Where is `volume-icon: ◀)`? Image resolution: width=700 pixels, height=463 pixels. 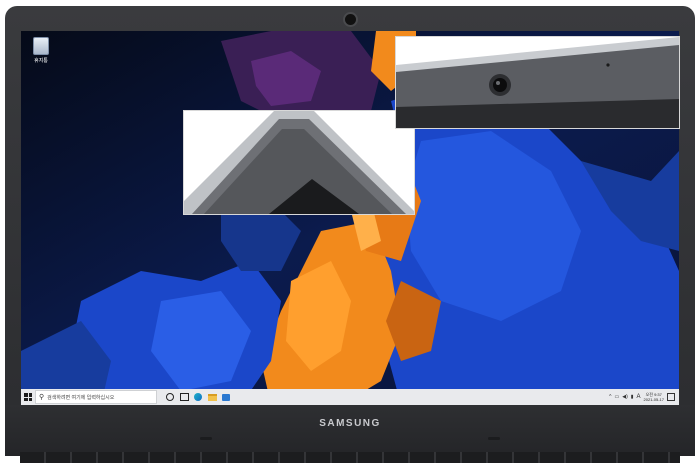 volume-icon: ◀) is located at coordinates (625, 397).